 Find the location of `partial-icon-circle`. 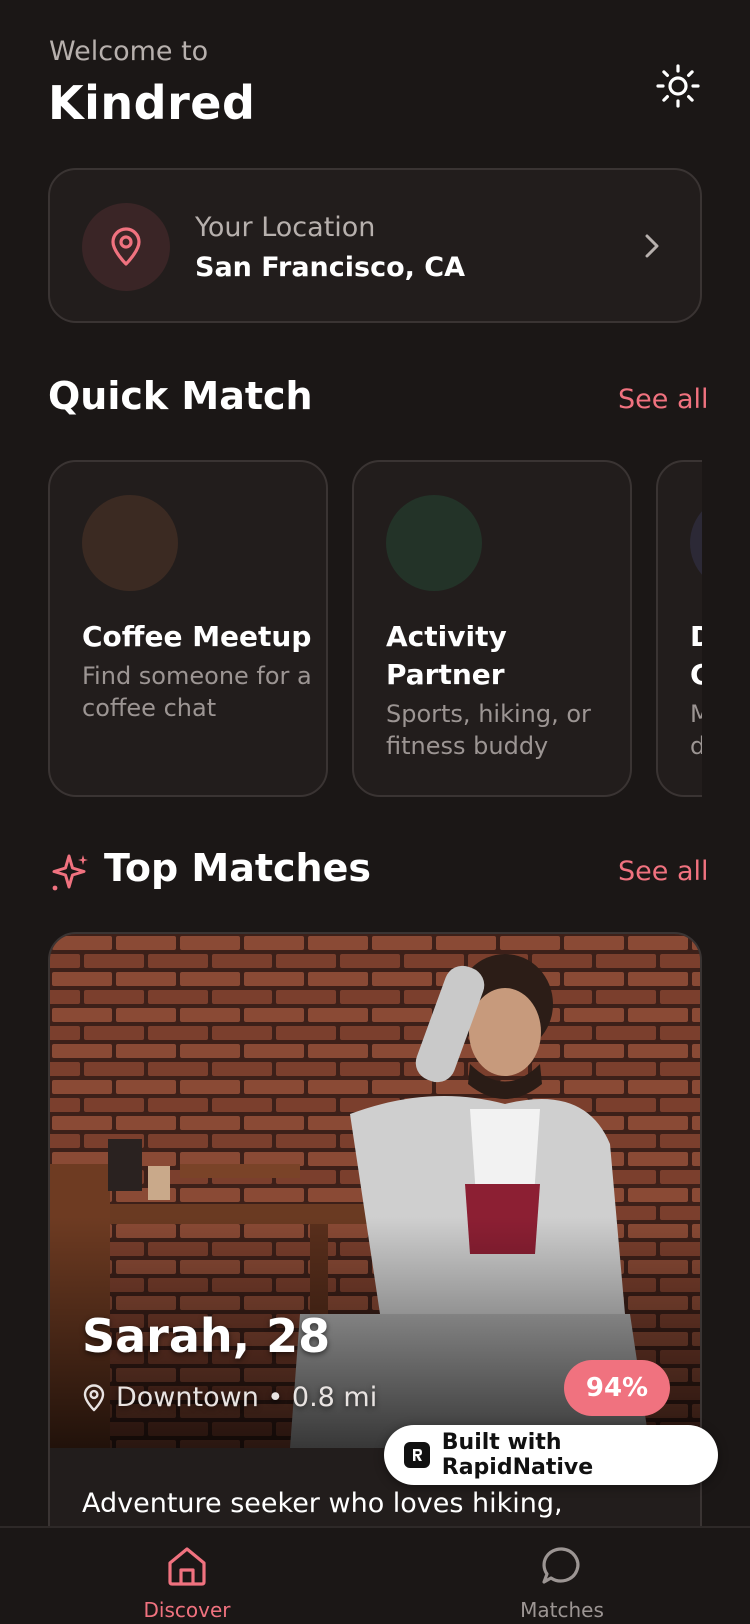

partial-icon-circle is located at coordinates (696, 543).